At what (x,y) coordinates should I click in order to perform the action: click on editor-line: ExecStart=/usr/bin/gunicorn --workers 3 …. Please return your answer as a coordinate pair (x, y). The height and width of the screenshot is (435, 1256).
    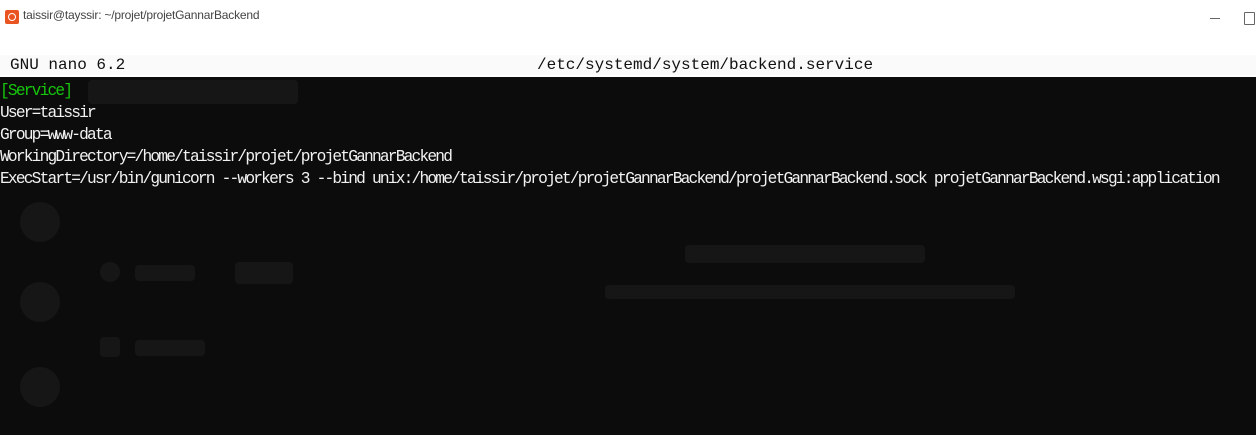
    Looking at the image, I should click on (610, 179).